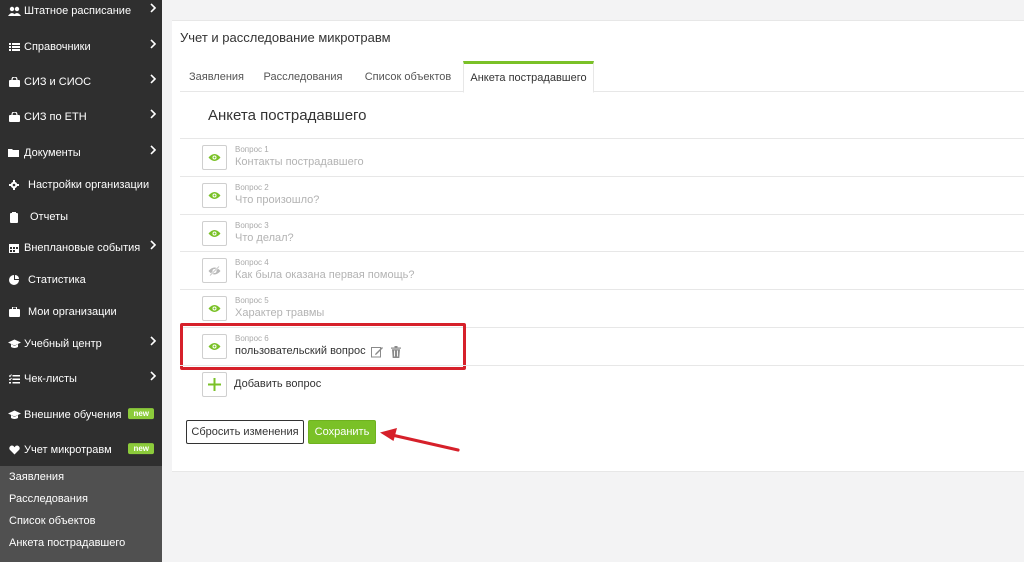 This screenshot has height=562, width=1024. I want to click on checklist-icon, so click(14, 379).